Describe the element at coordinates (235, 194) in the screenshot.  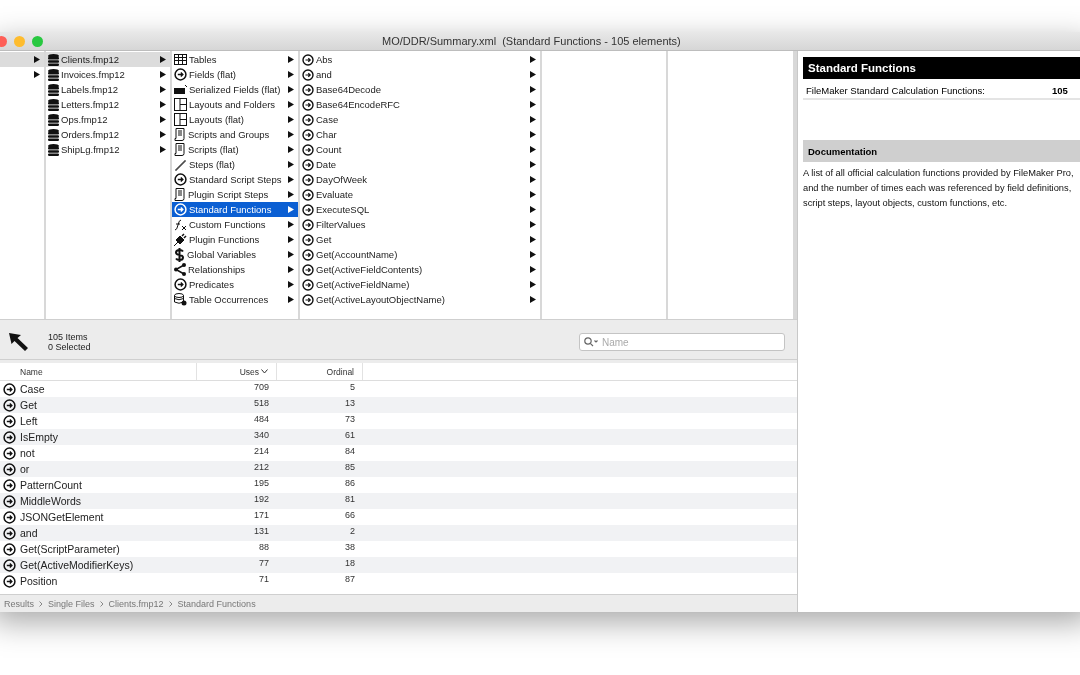
I see `category-item: Plugin Script Steps` at that location.